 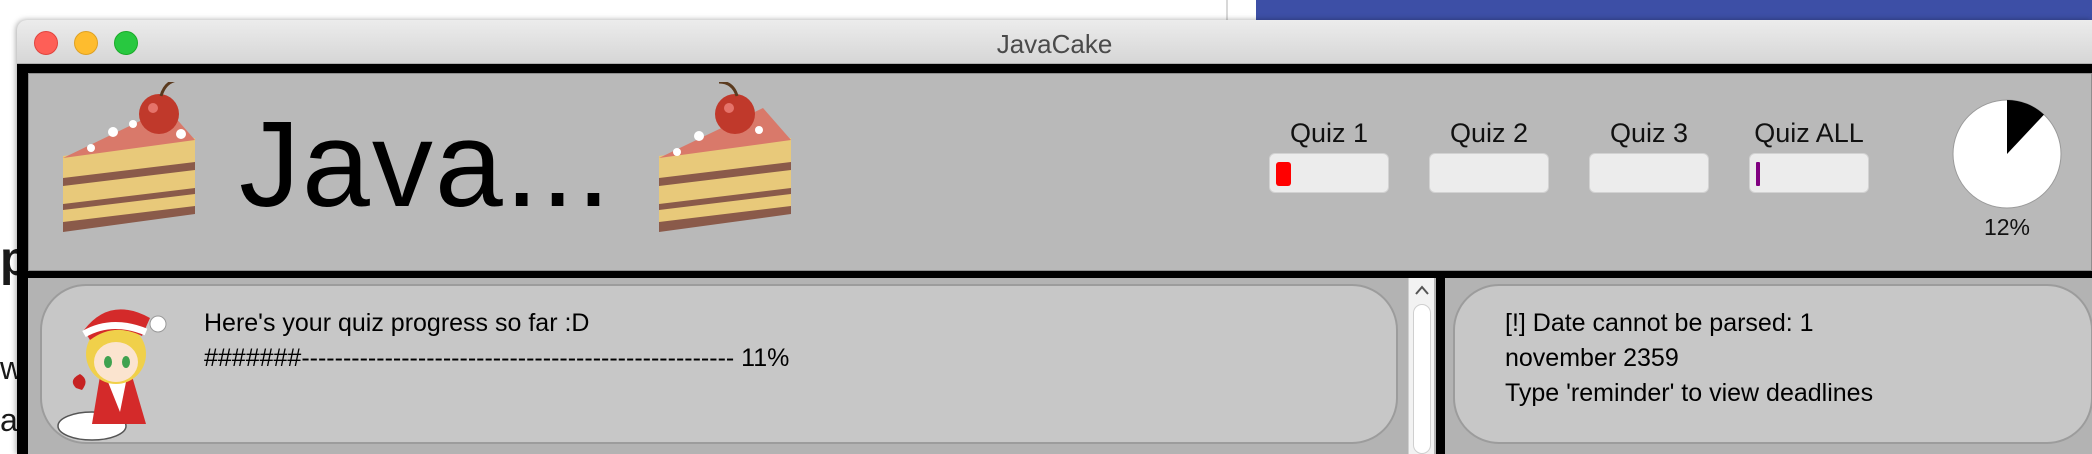 I want to click on reminder-line: Type 'reminder' to view deadlines, so click(x=1689, y=393).